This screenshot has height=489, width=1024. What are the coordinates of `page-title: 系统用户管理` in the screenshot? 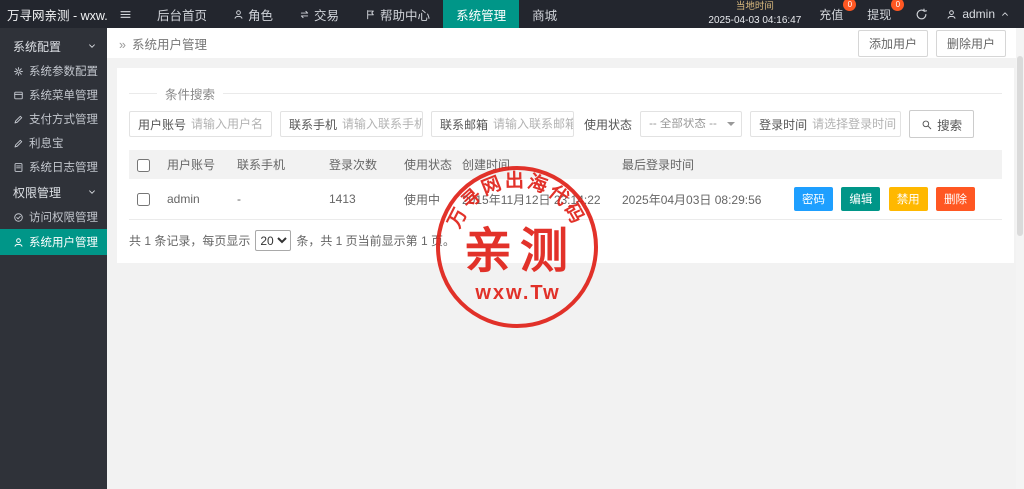 It's located at (169, 44).